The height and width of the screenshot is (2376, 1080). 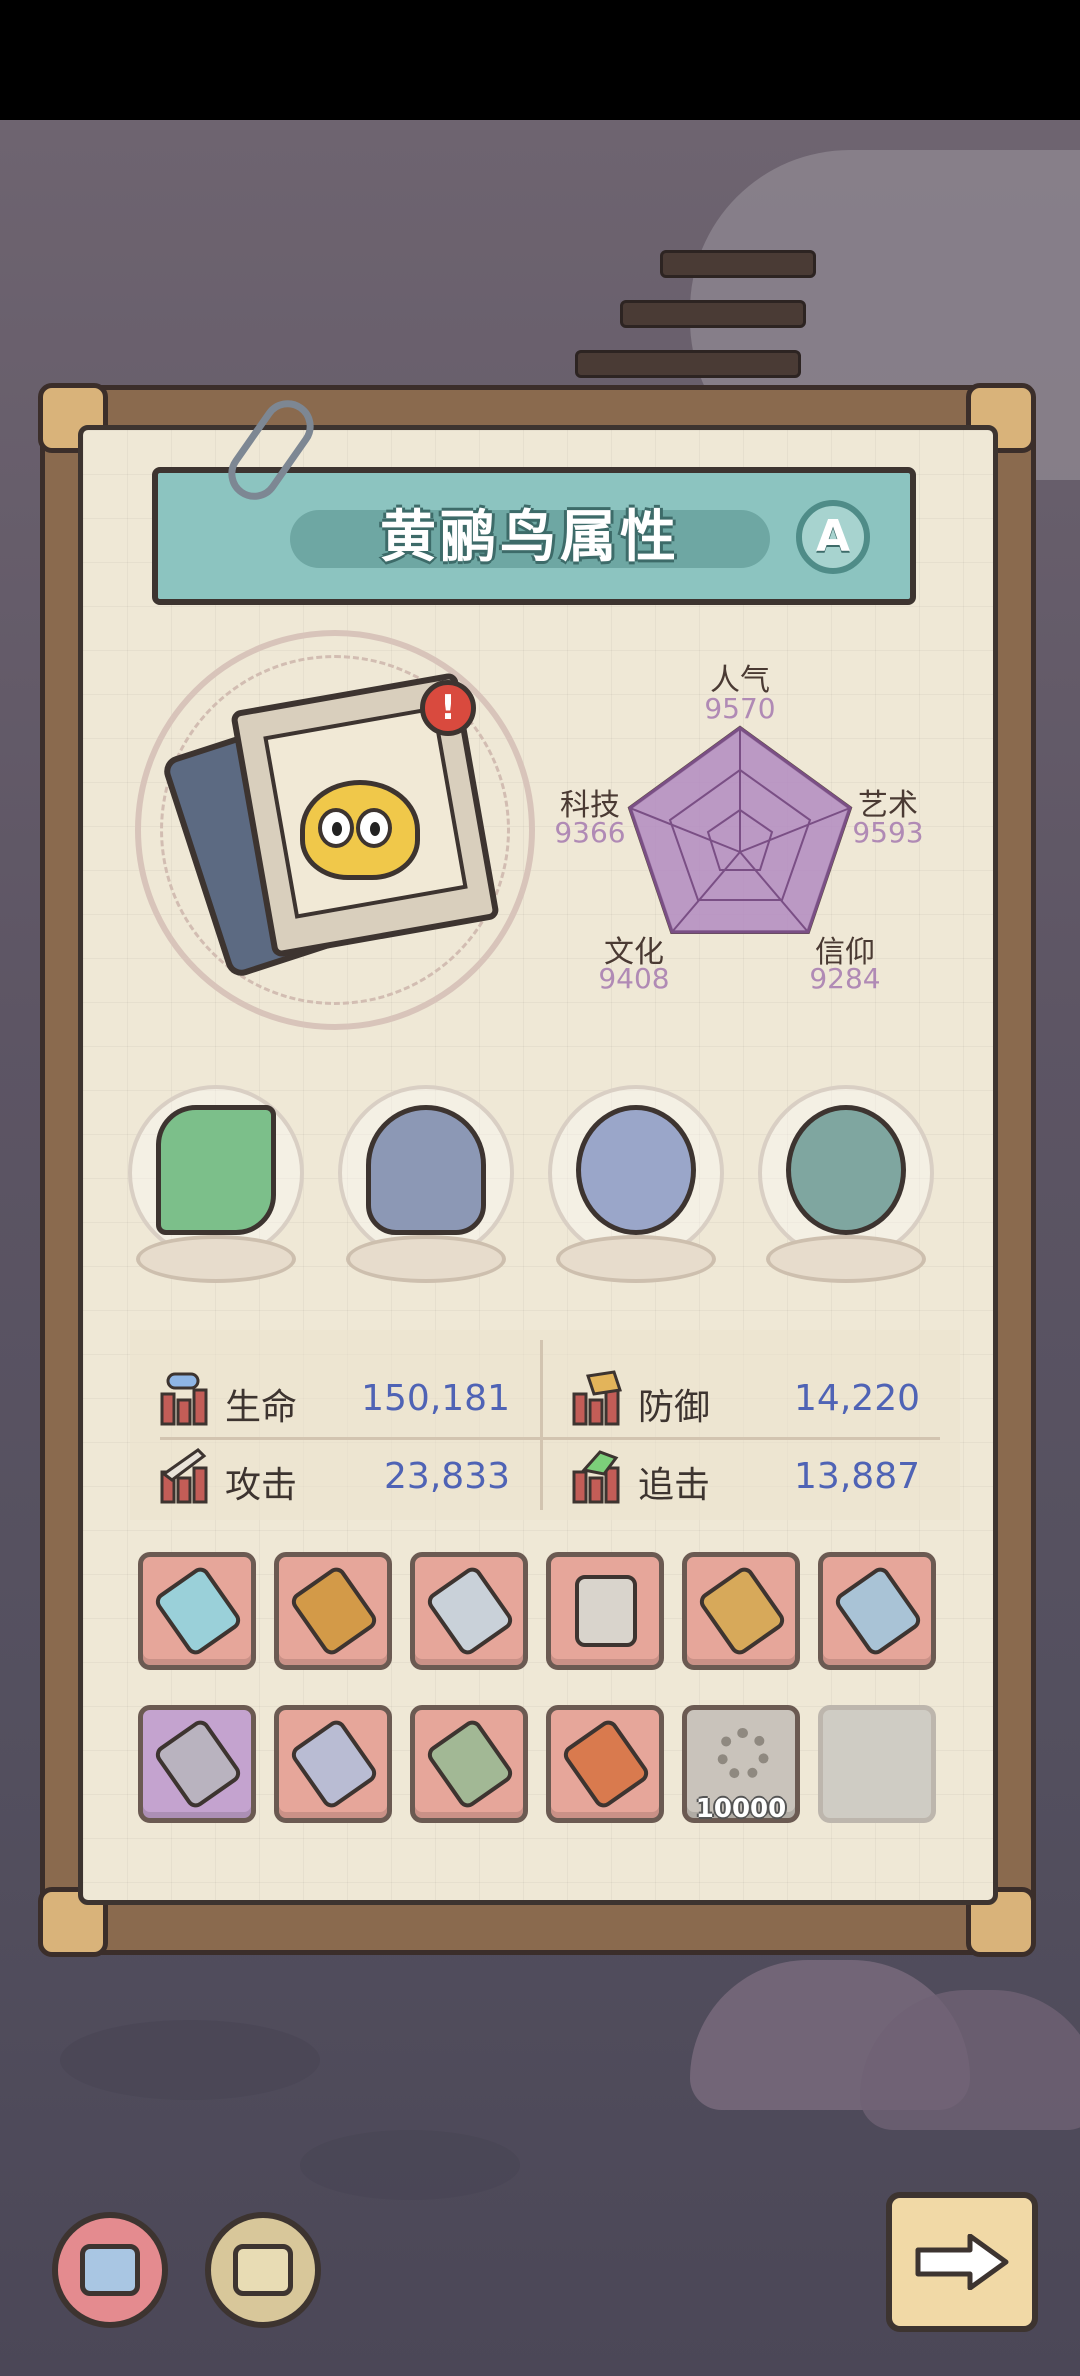 What do you see at coordinates (741, 1809) in the screenshot?
I see `unlock-cost: 10000` at bounding box center [741, 1809].